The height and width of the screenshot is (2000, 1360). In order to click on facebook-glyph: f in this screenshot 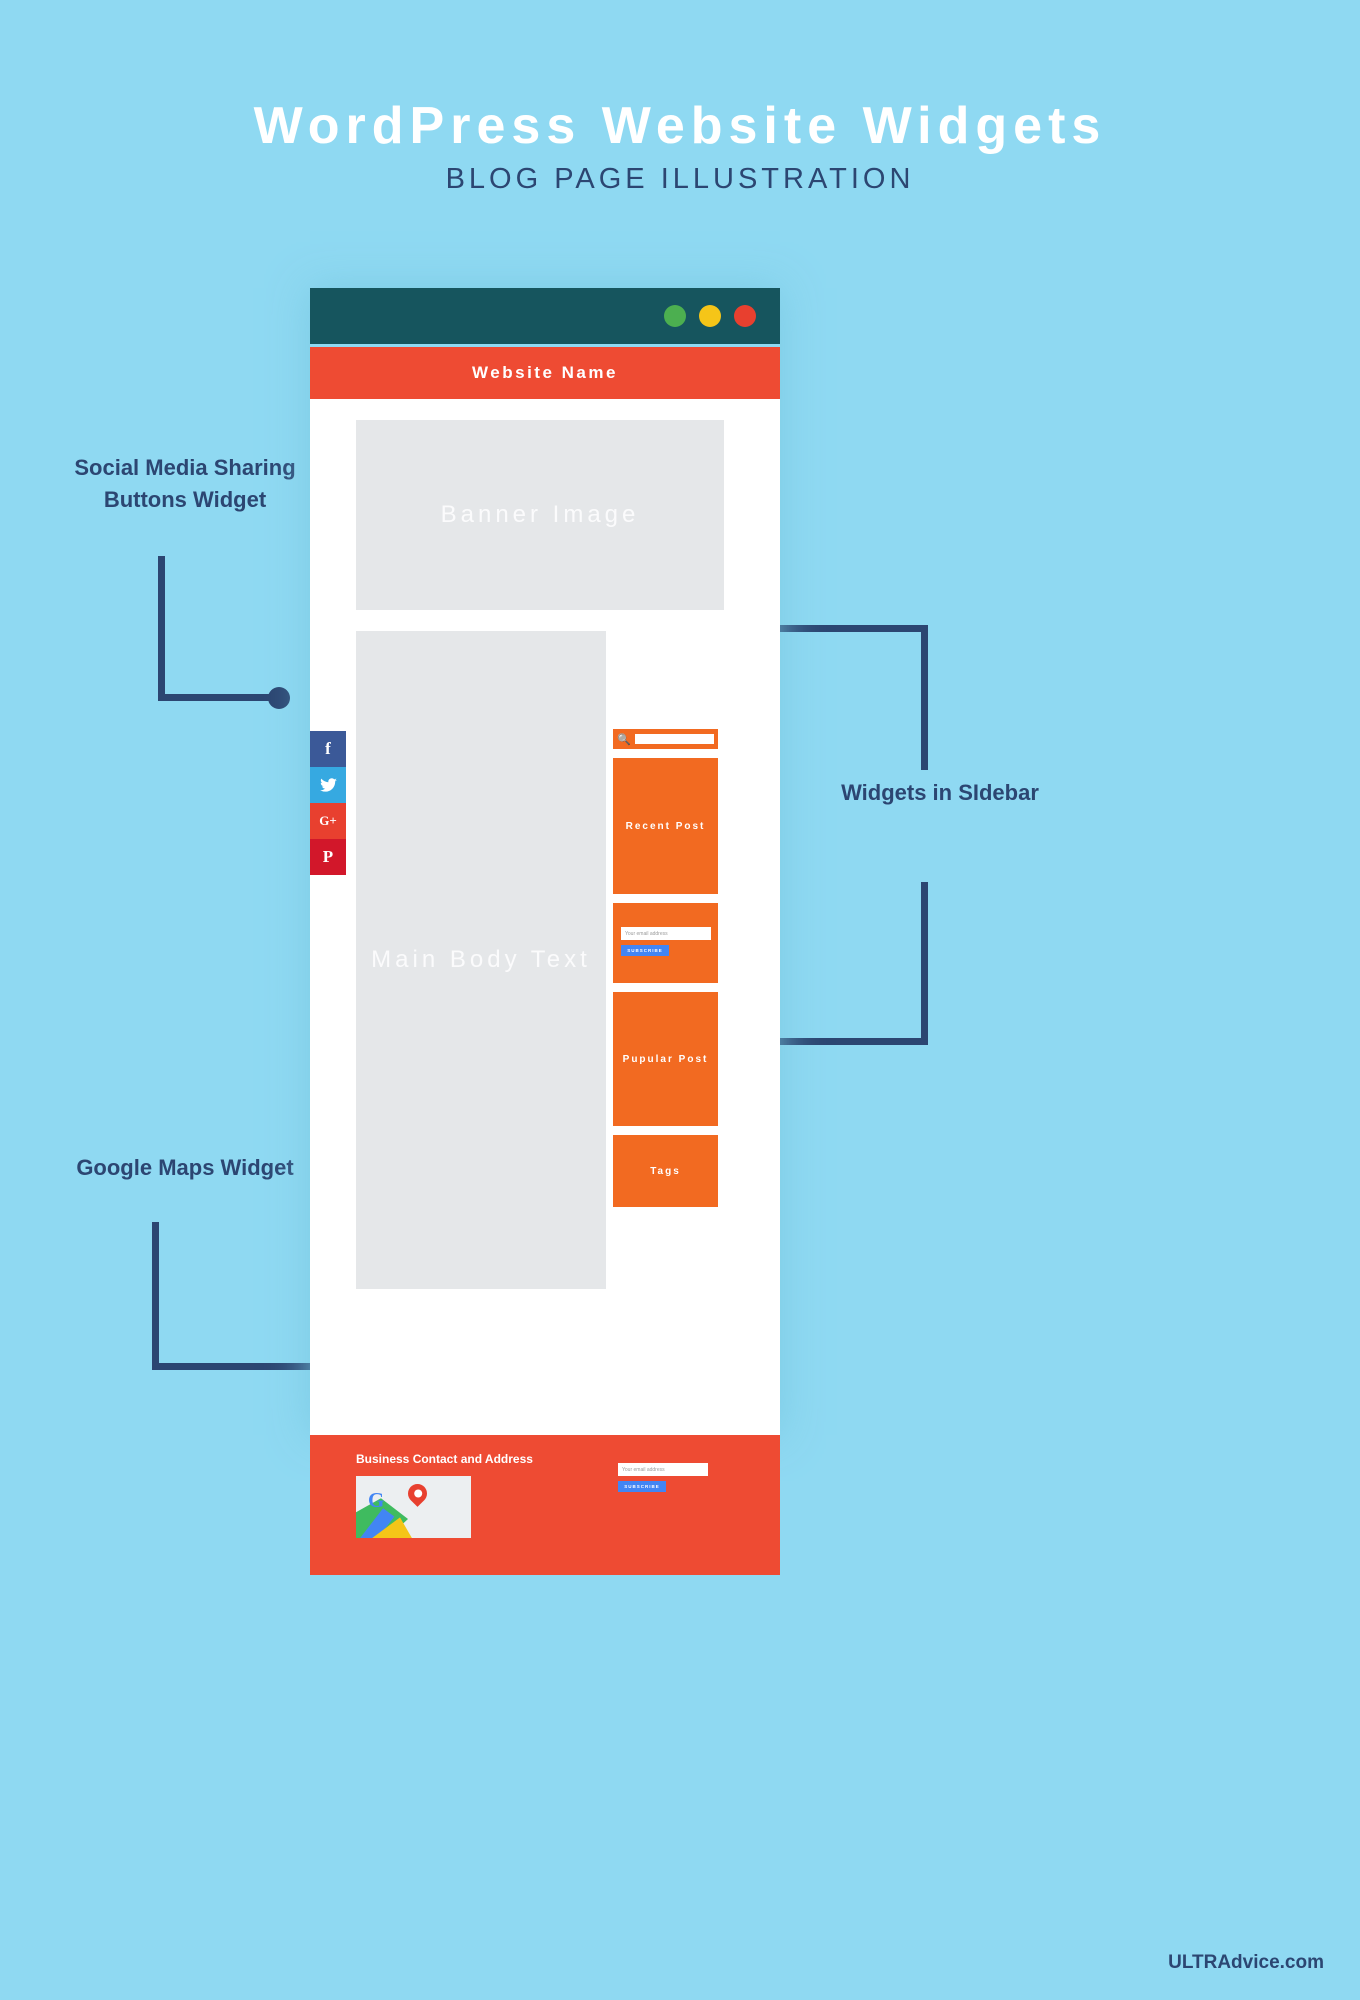, I will do `click(328, 748)`.